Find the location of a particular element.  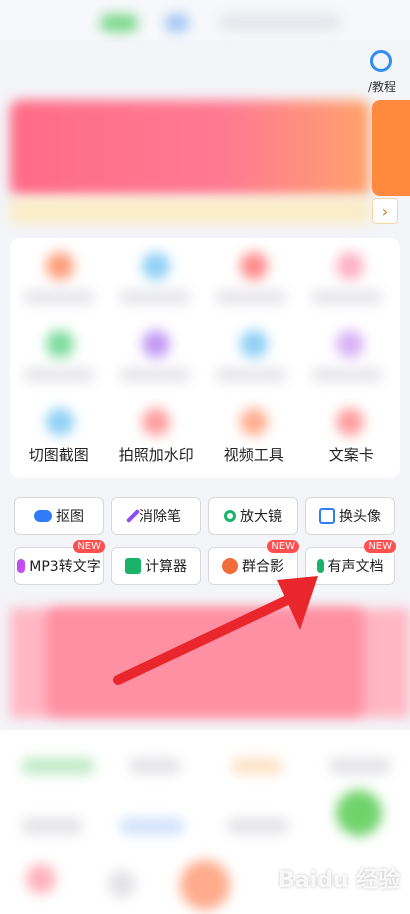

annotation-arrow is located at coordinates (215, 630).